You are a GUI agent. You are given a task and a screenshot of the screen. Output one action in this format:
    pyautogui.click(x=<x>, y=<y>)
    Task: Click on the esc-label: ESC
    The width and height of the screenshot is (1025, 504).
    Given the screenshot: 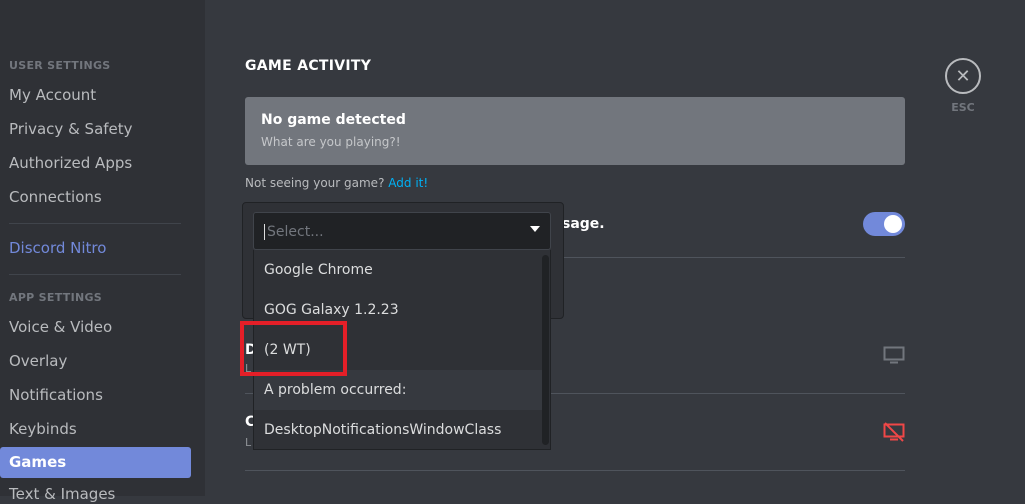 What is the action you would take?
    pyautogui.click(x=963, y=107)
    